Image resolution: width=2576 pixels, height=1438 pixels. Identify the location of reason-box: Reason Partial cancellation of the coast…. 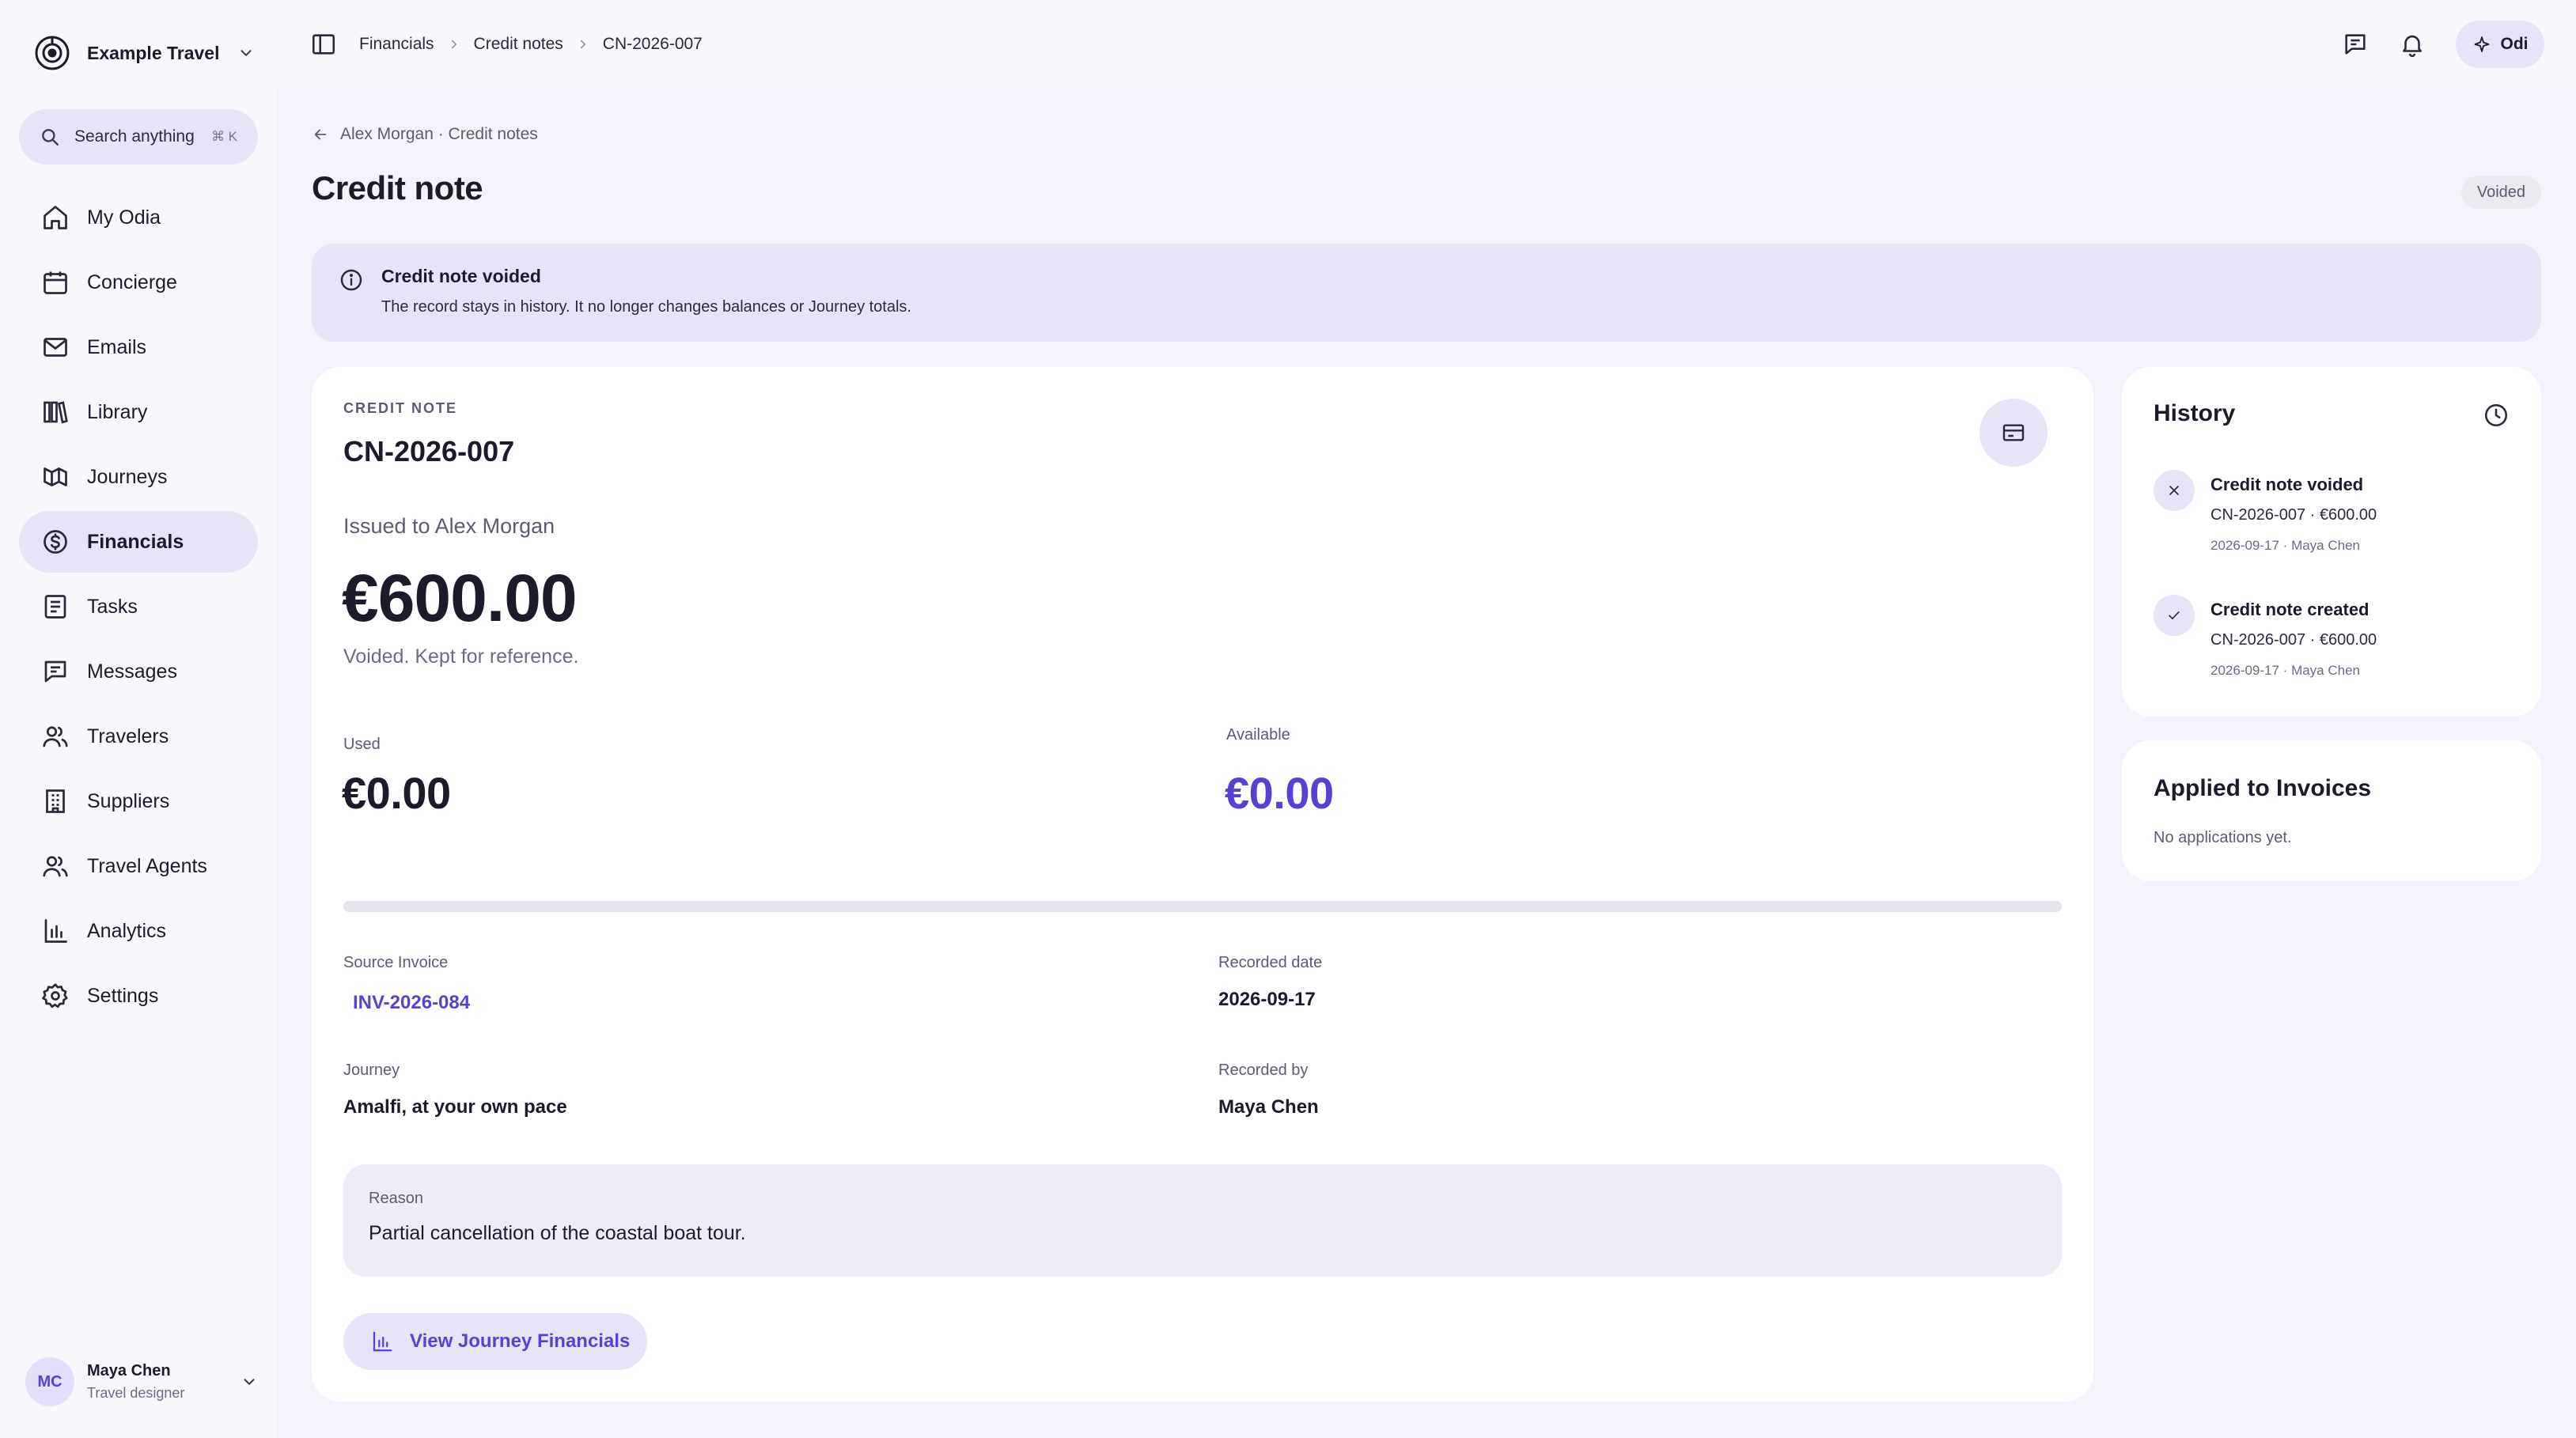
(1202, 1220).